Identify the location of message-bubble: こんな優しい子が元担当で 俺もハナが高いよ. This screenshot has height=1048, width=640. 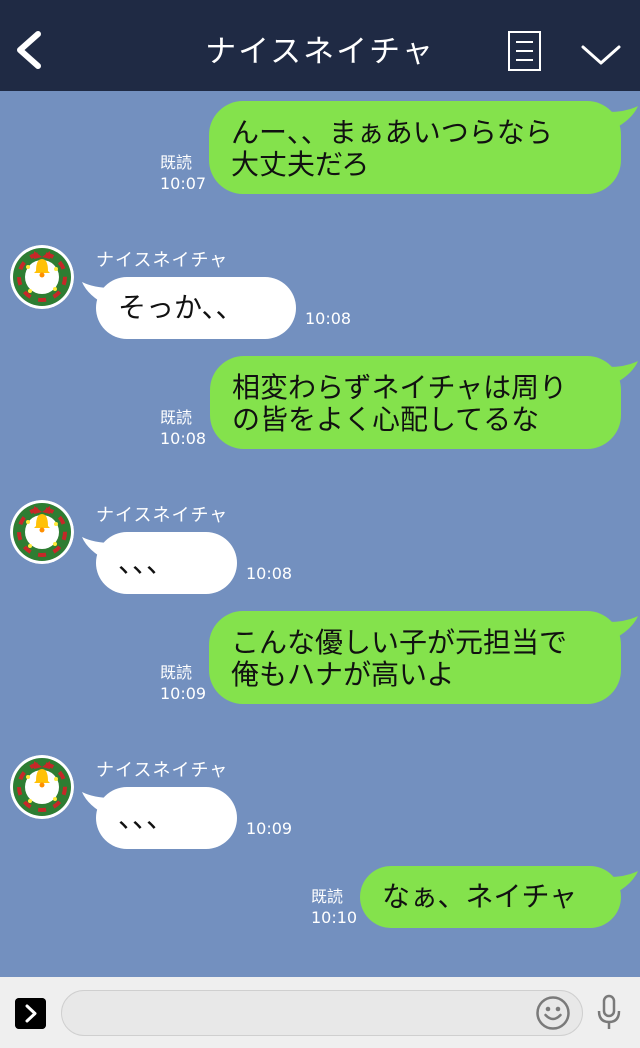
(415, 657).